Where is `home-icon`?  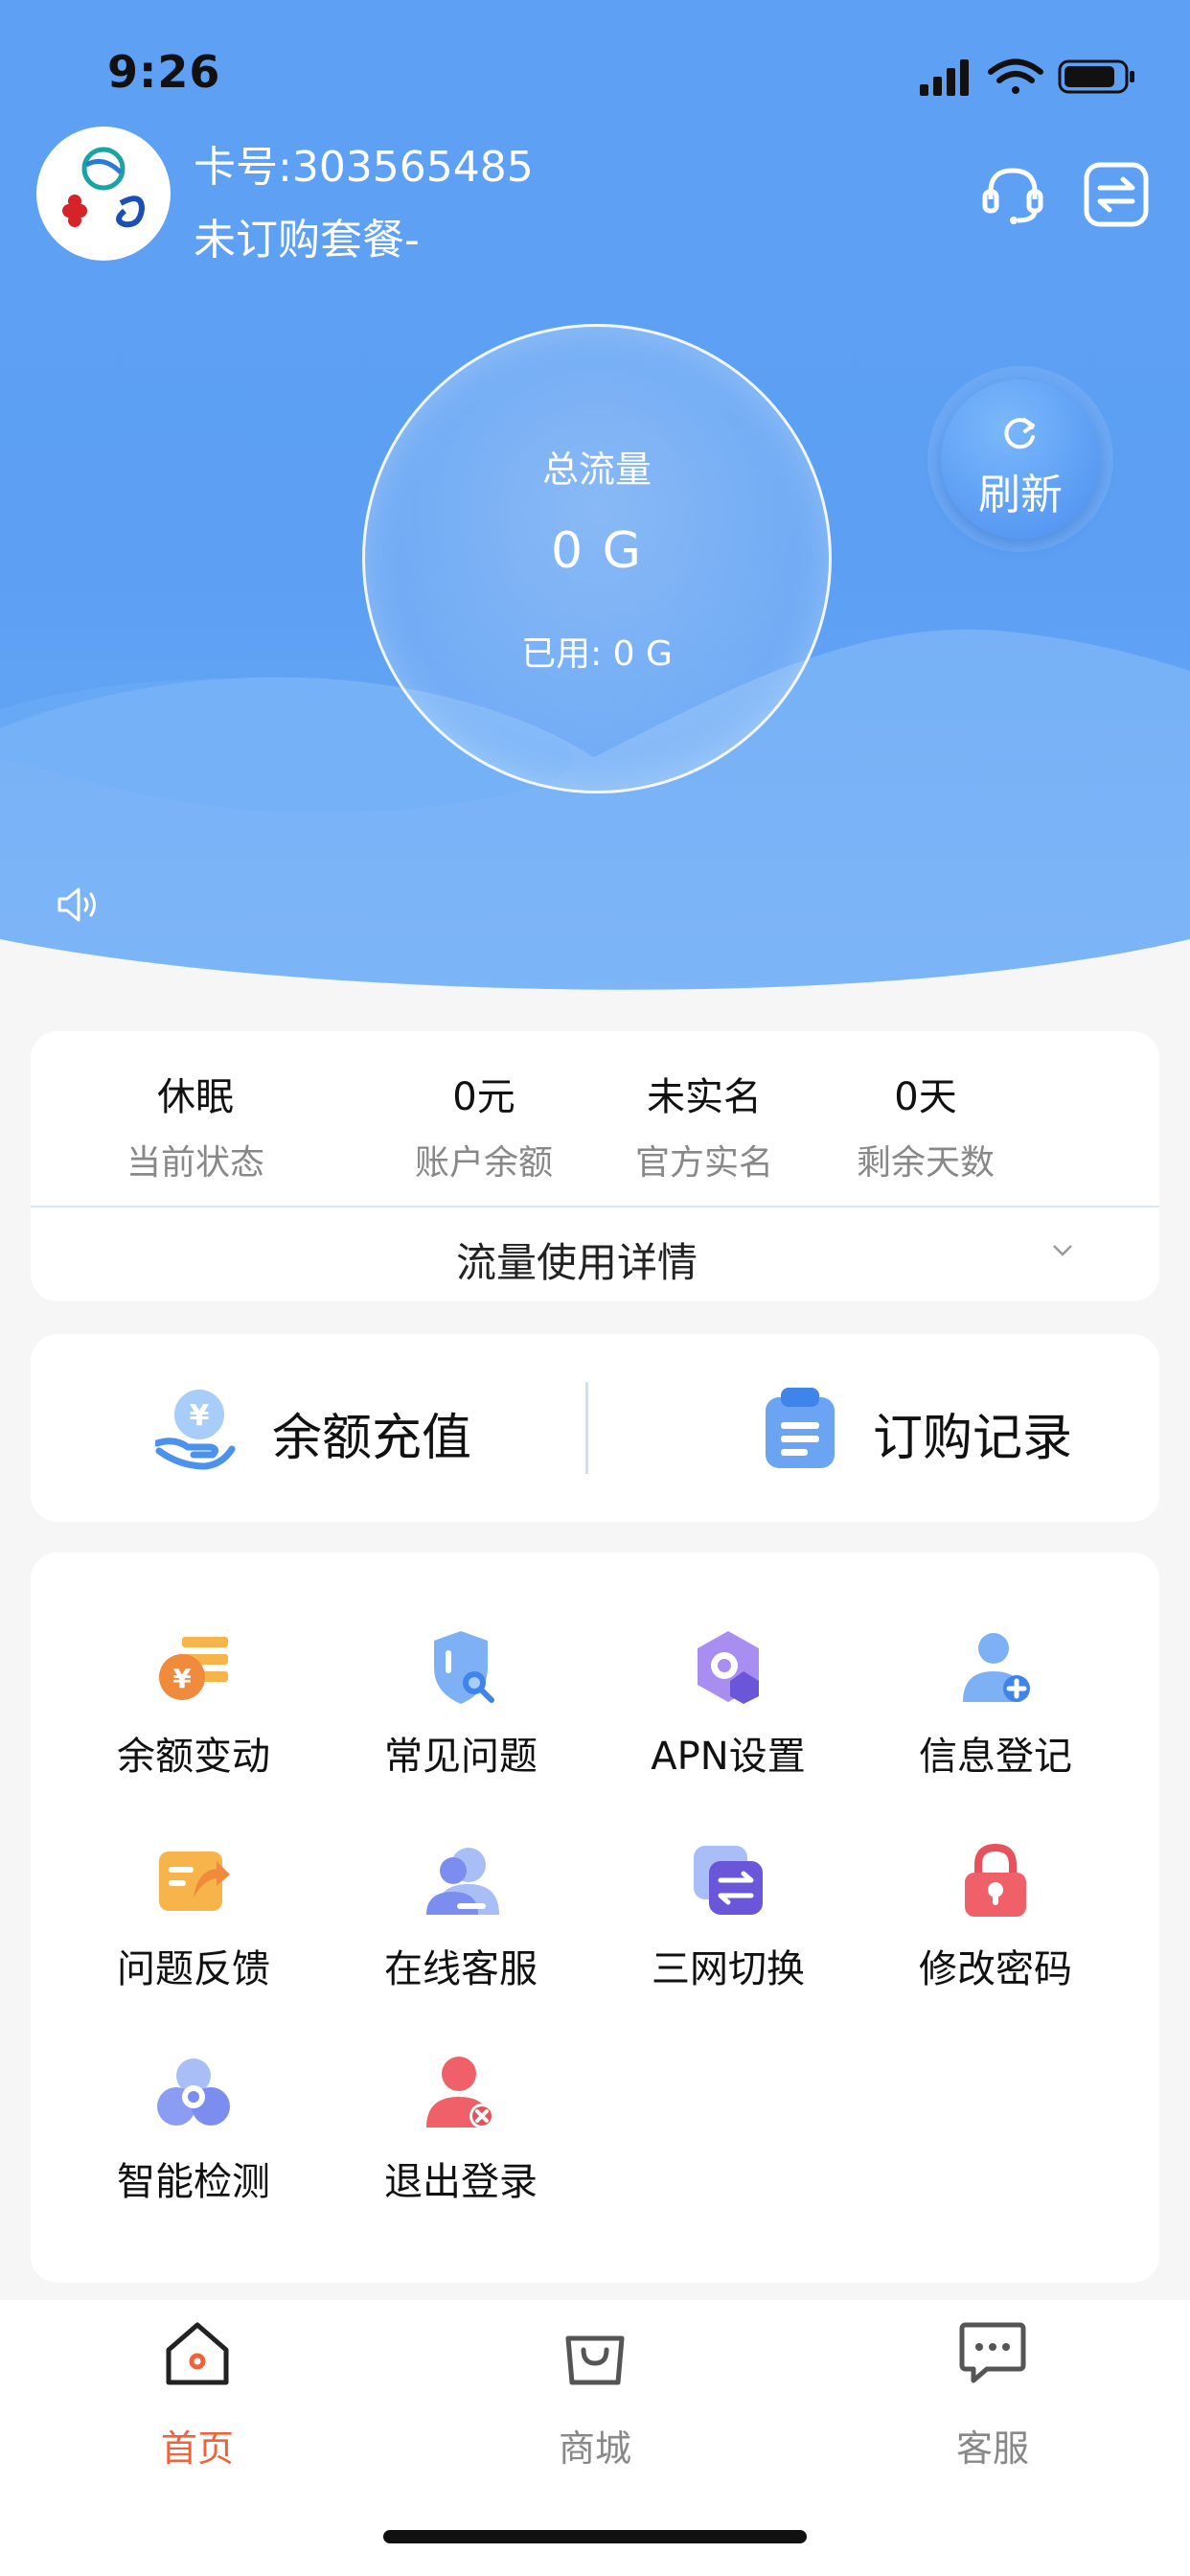 home-icon is located at coordinates (198, 2353).